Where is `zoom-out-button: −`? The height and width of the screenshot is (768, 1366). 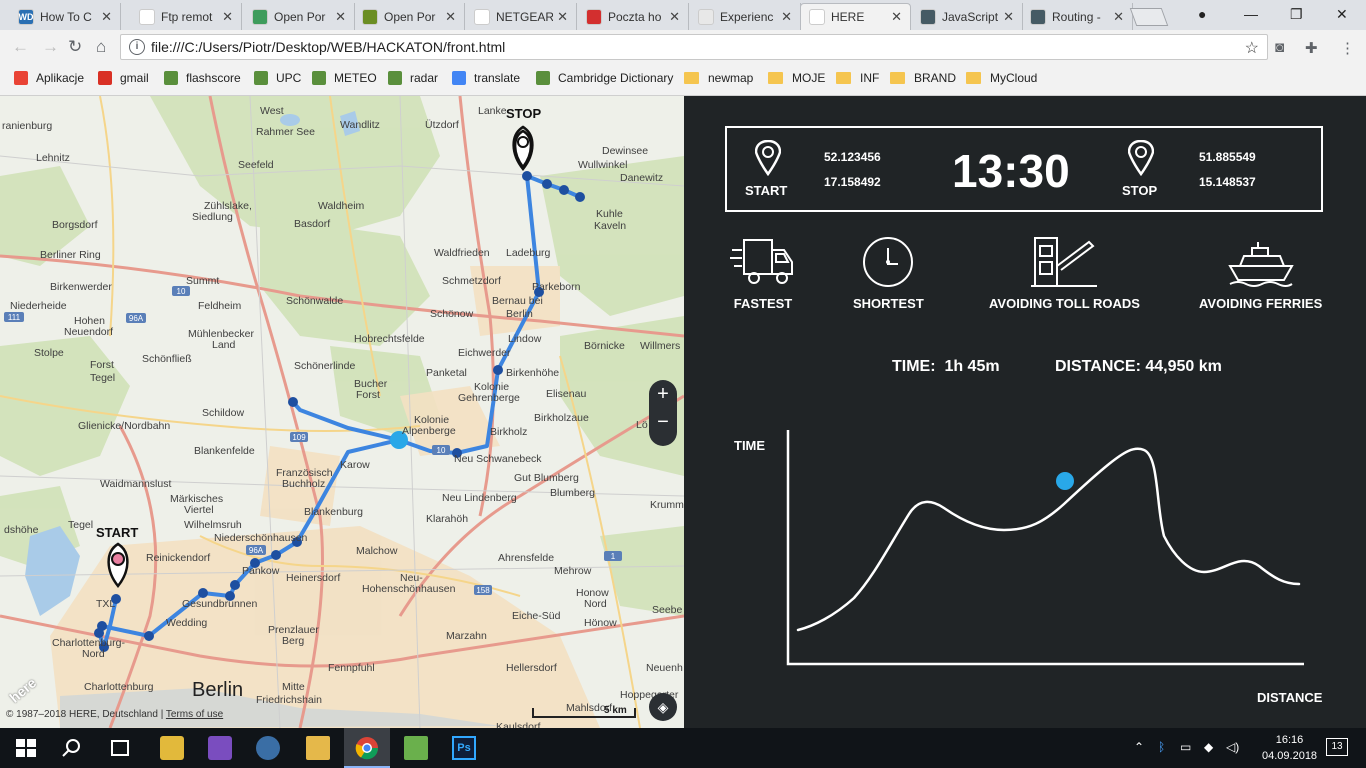 zoom-out-button: − is located at coordinates (663, 422).